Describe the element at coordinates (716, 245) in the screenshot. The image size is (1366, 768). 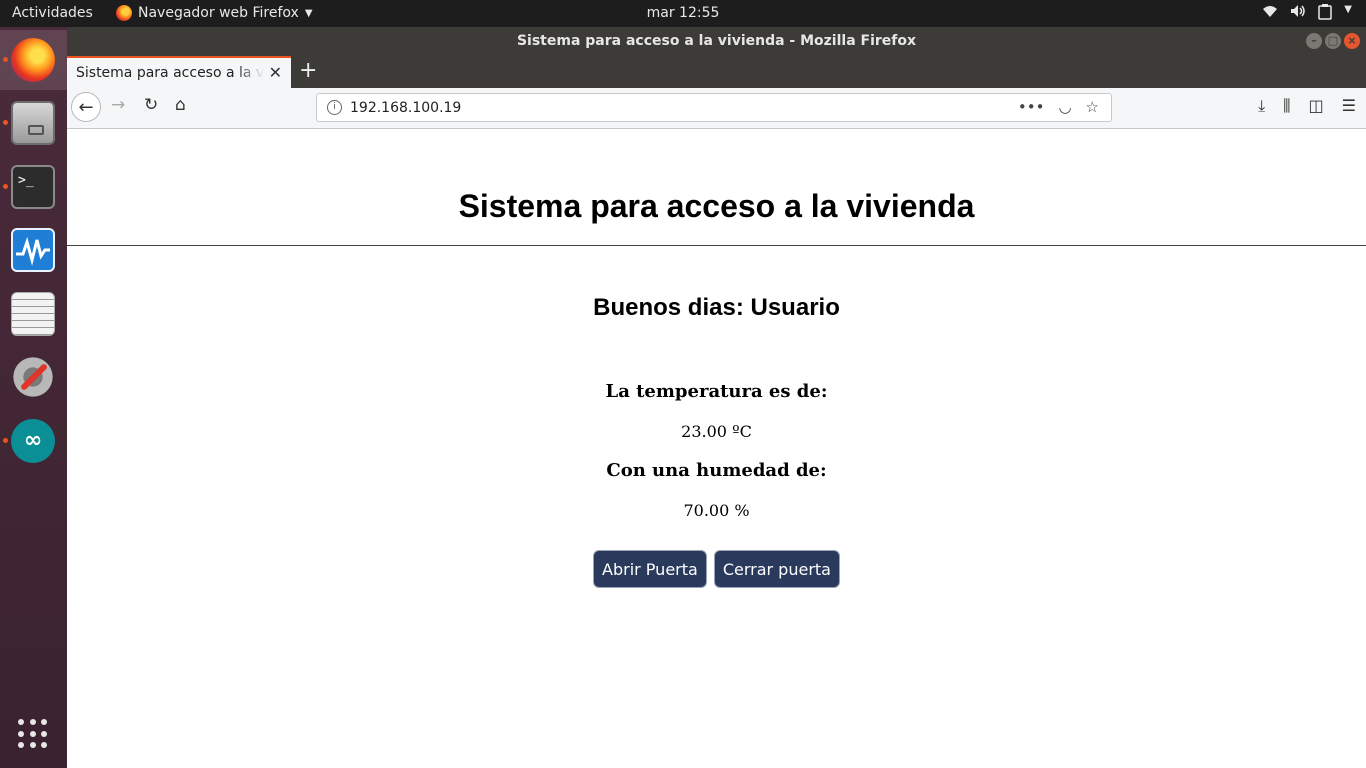
I see `divider` at that location.